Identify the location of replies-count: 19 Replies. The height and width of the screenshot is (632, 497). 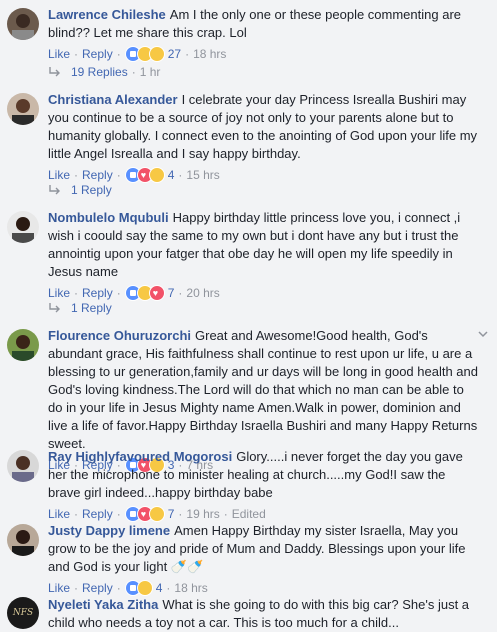
(99, 72).